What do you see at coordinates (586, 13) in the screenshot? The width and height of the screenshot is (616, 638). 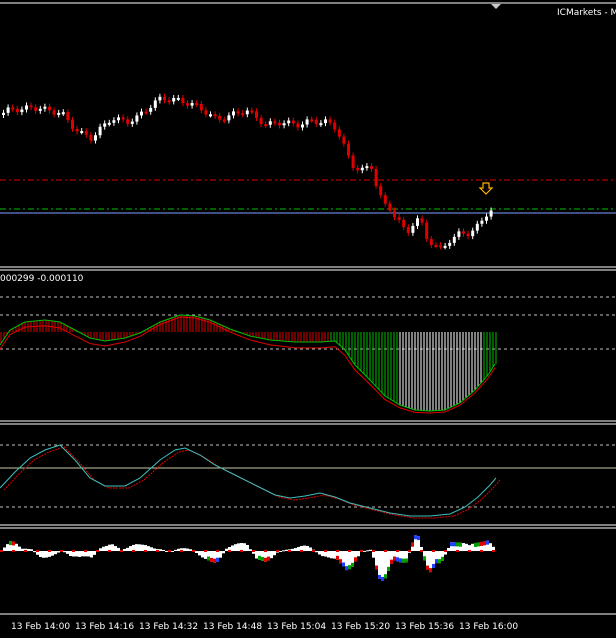 I see `broker-label: ICMarkets - M` at bounding box center [586, 13].